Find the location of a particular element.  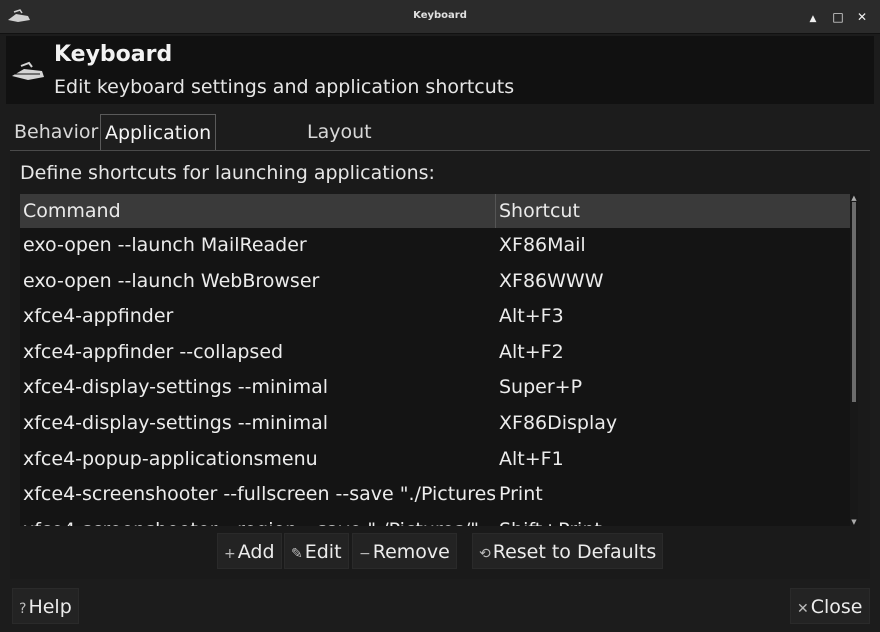

command-cell: exo-open --launch WebBrowser is located at coordinates (171, 280).